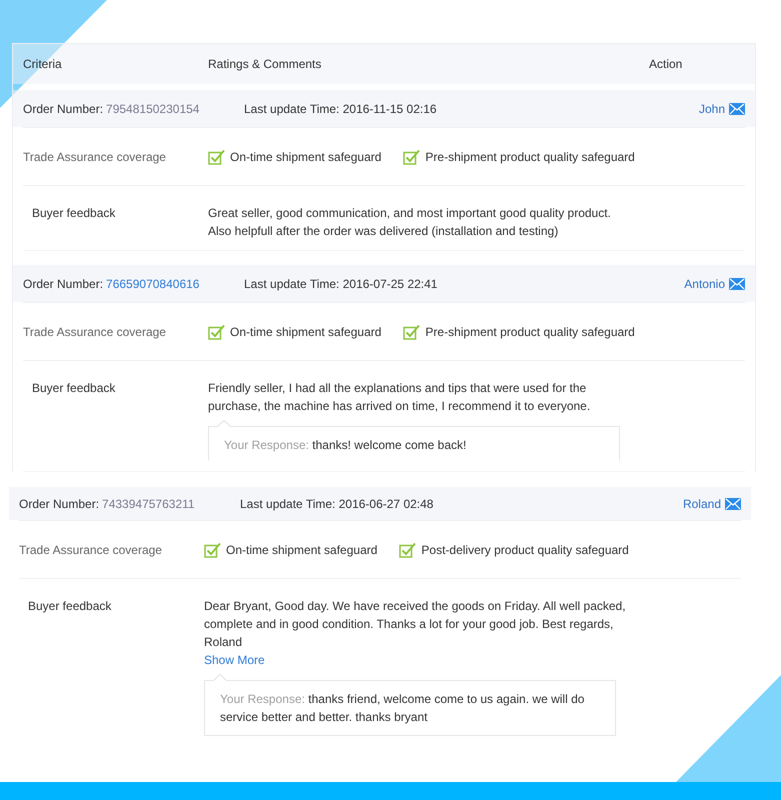 The image size is (781, 800). I want to click on buyer-link: John, so click(721, 109).